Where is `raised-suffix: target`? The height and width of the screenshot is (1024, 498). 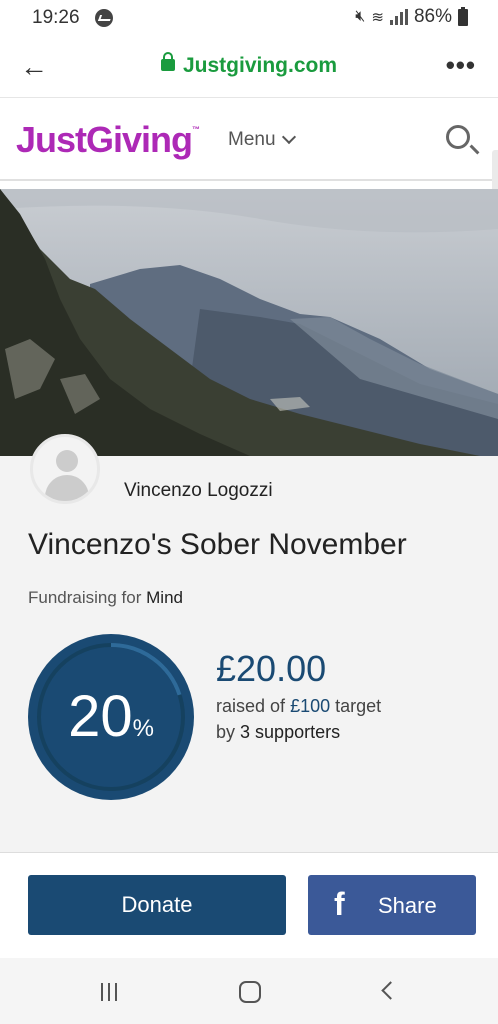
raised-suffix: target is located at coordinates (358, 706).